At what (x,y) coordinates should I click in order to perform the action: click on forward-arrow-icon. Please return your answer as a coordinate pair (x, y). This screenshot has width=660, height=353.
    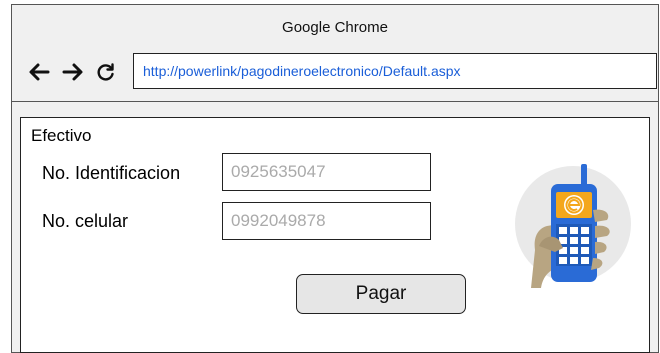
    Looking at the image, I should click on (73, 72).